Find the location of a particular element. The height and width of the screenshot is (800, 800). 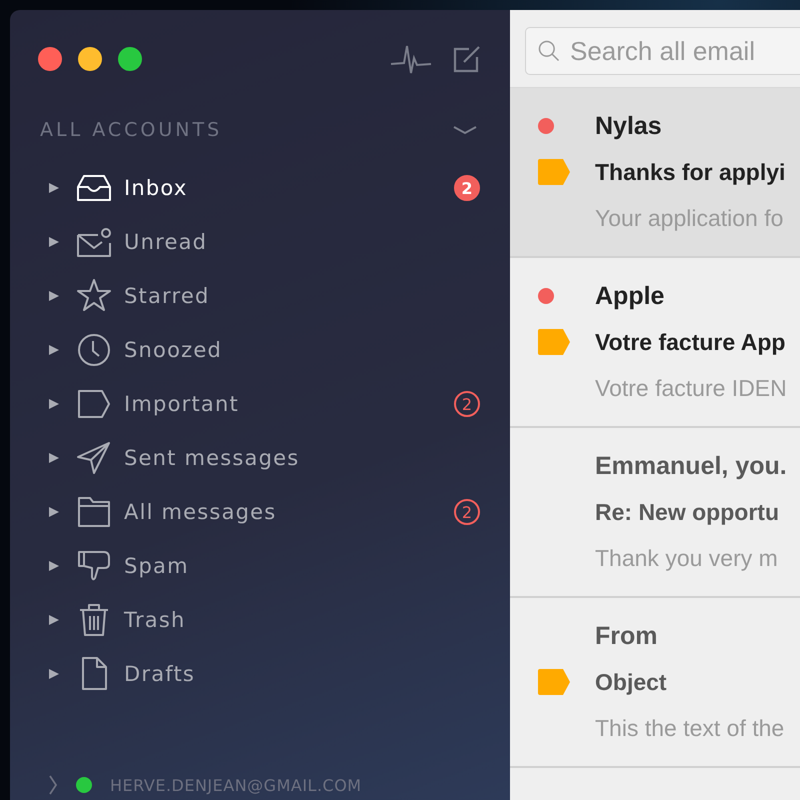

folder-label: Trash is located at coordinates (155, 620).